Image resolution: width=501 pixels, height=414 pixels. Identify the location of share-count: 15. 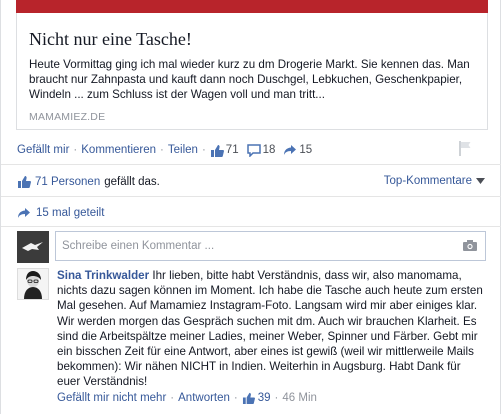
(297, 150).